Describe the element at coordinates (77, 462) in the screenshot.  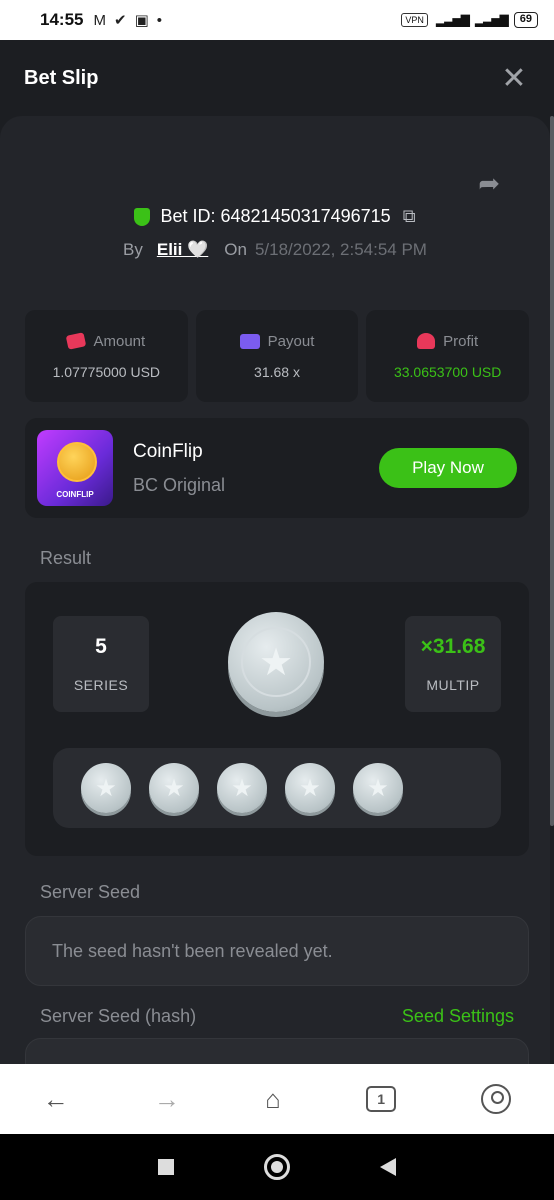
I see `coin-icon` at that location.